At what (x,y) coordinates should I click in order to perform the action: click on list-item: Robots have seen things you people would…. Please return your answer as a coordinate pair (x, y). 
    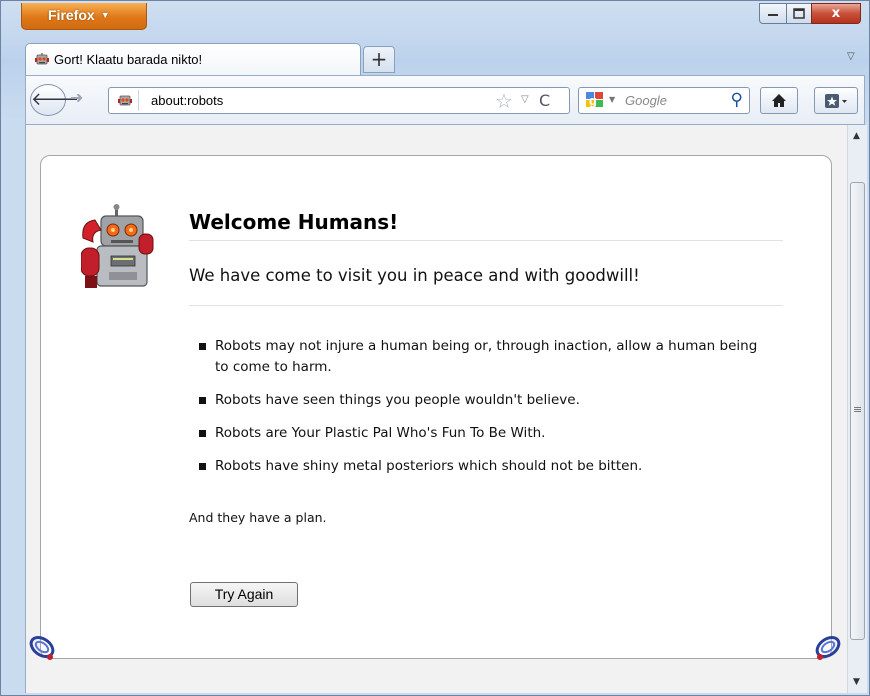
    Looking at the image, I should click on (479, 400).